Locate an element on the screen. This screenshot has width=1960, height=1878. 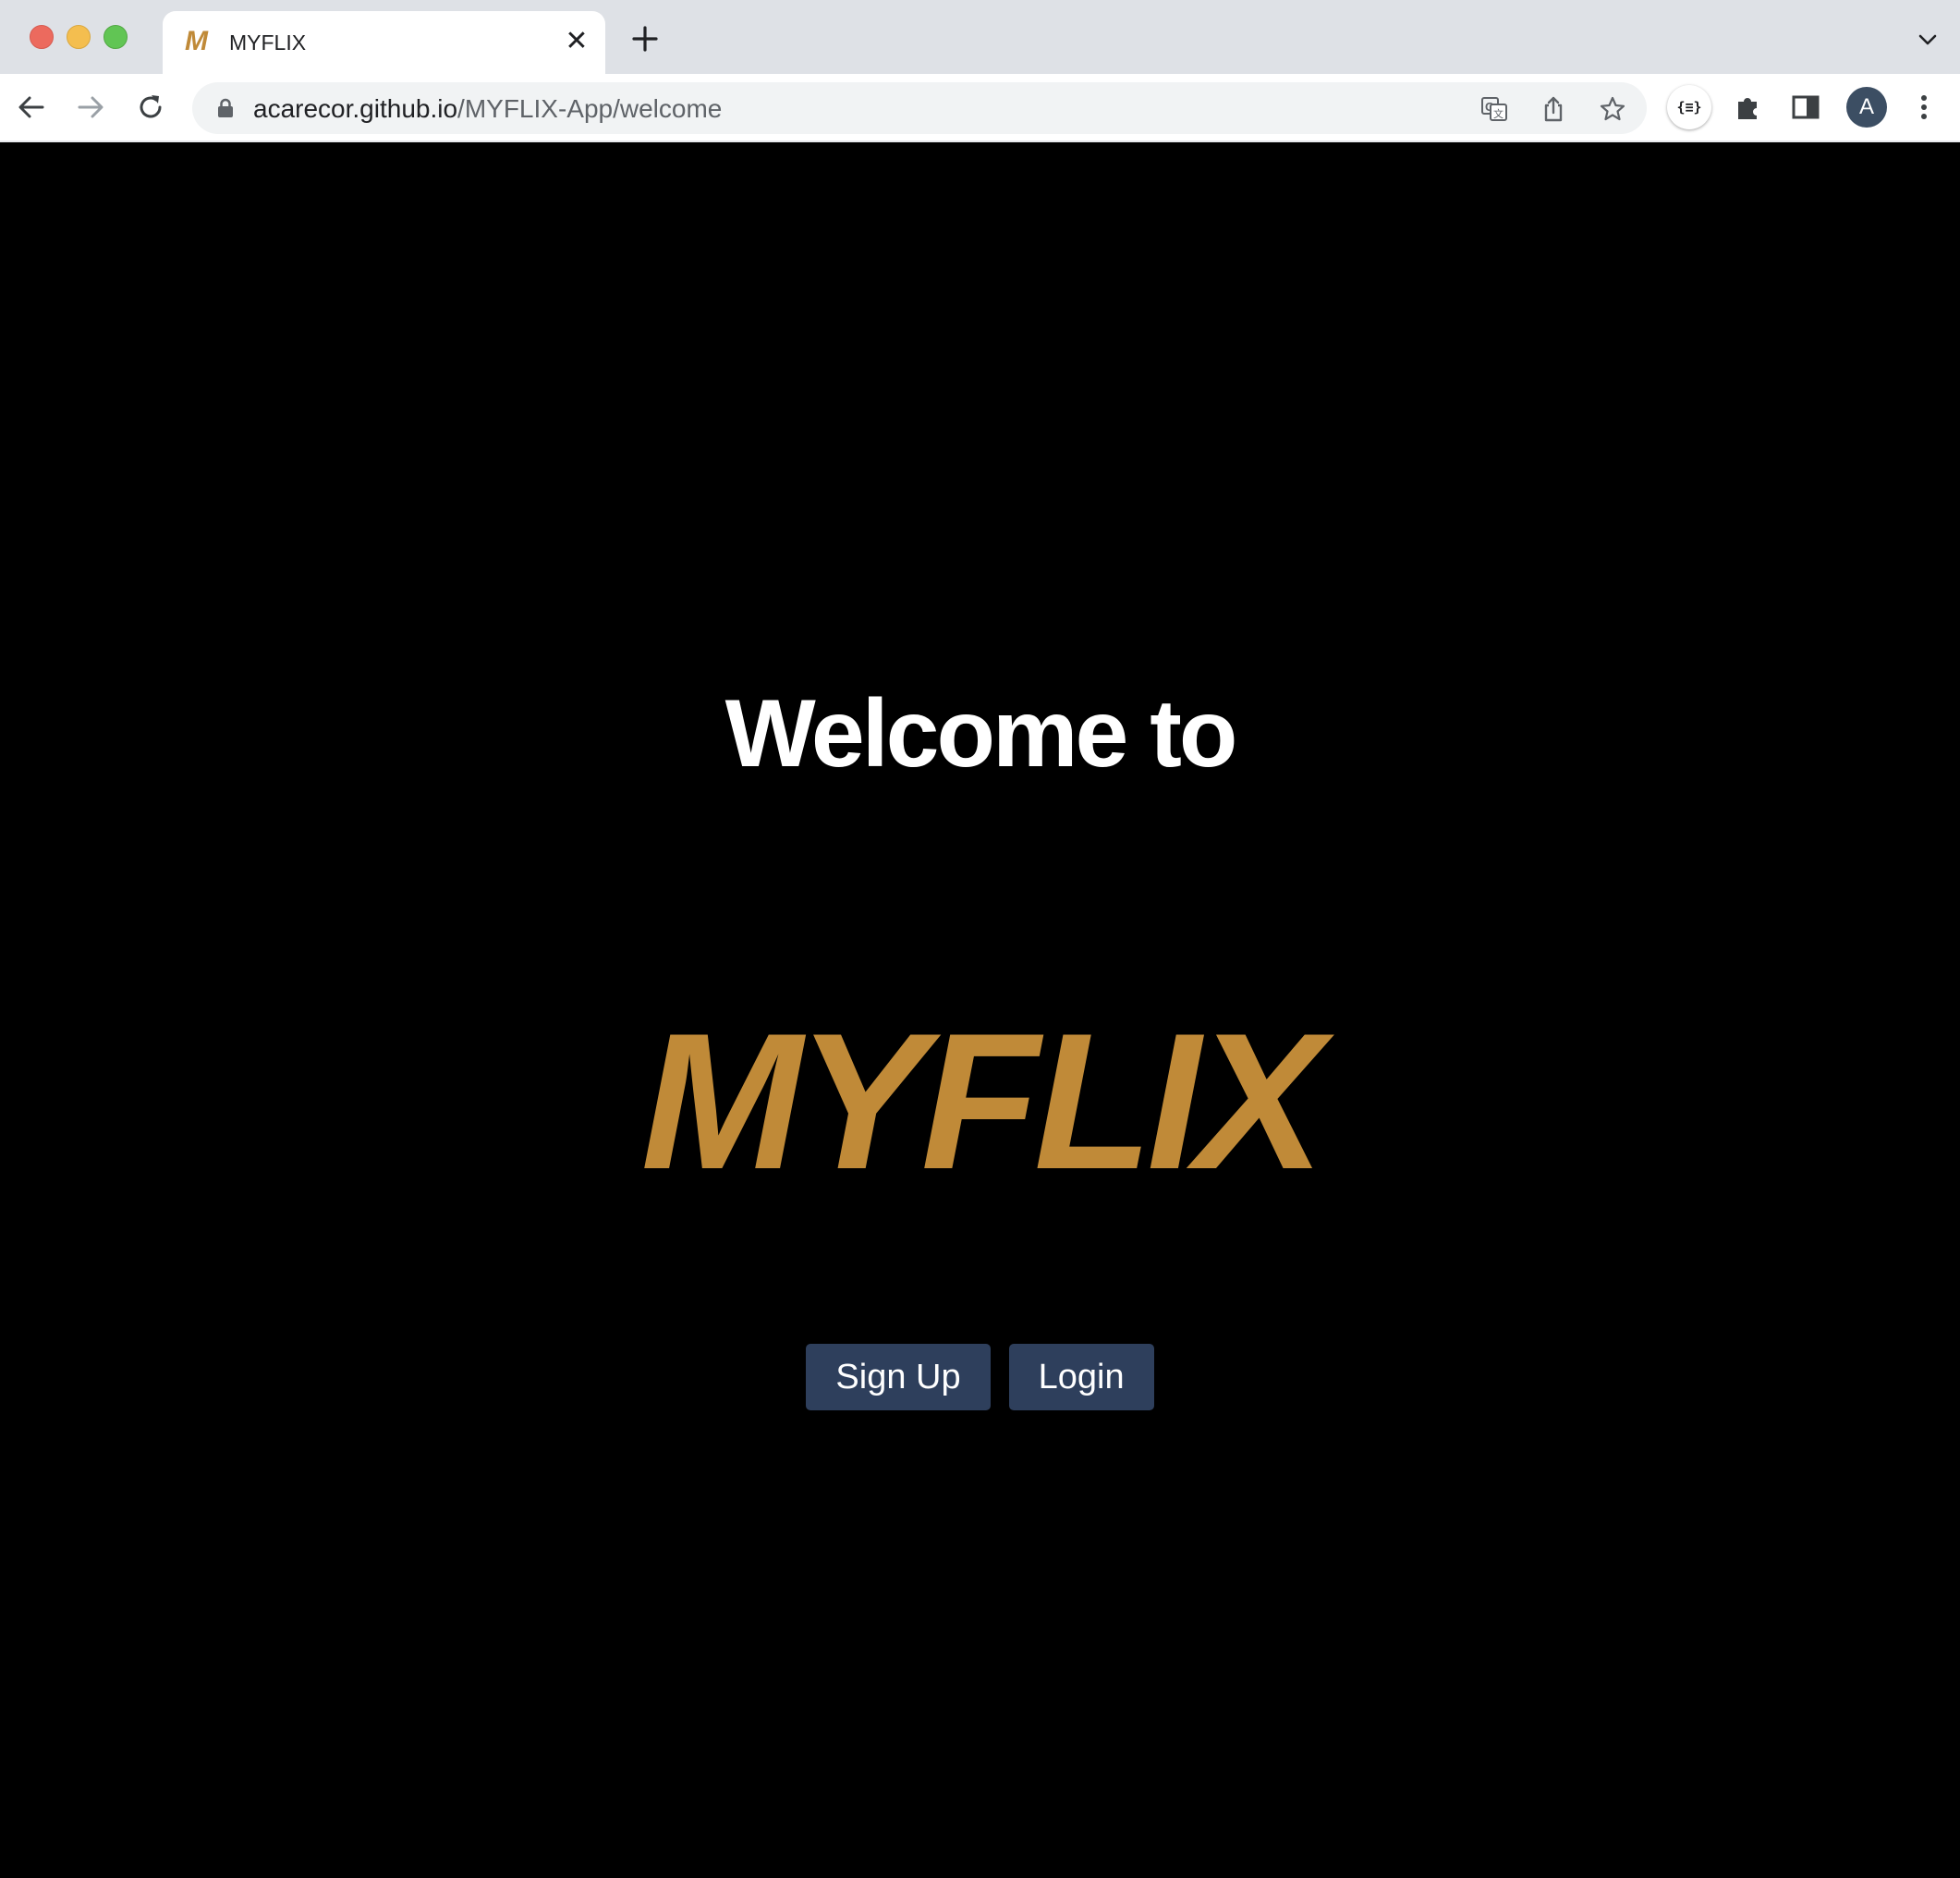
new-tab-plus-icon is located at coordinates (645, 38).